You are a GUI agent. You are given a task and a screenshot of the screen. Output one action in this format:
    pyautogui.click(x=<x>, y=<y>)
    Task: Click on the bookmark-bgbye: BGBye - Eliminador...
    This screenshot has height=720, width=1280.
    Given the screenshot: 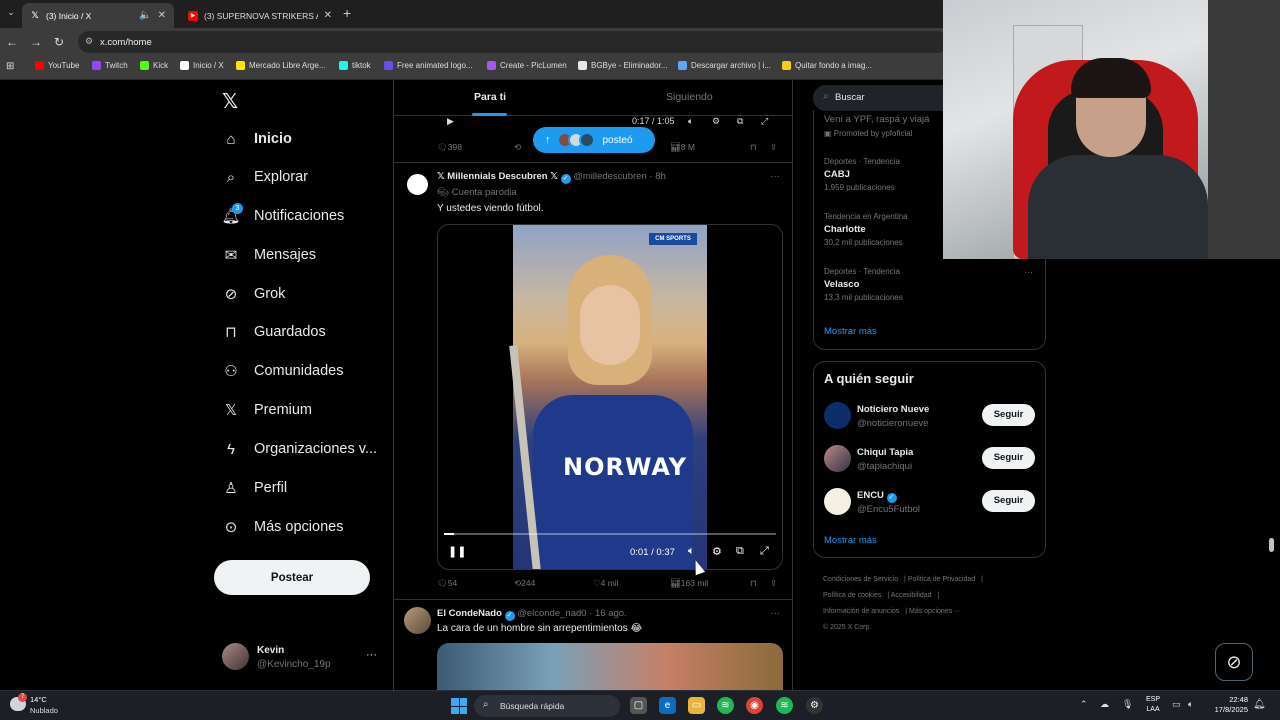 What is the action you would take?
    pyautogui.click(x=622, y=65)
    